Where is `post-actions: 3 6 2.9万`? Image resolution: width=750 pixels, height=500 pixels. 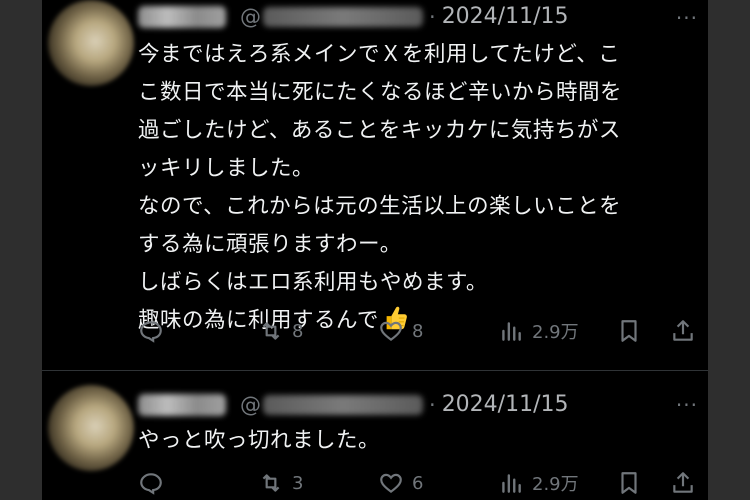
post-actions: 3 6 2.9万 is located at coordinates (418, 485).